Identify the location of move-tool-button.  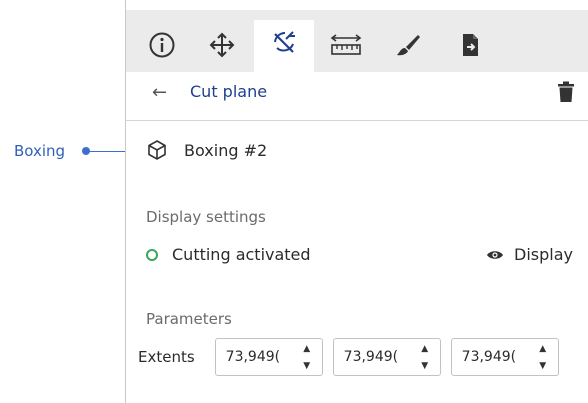
(222, 47).